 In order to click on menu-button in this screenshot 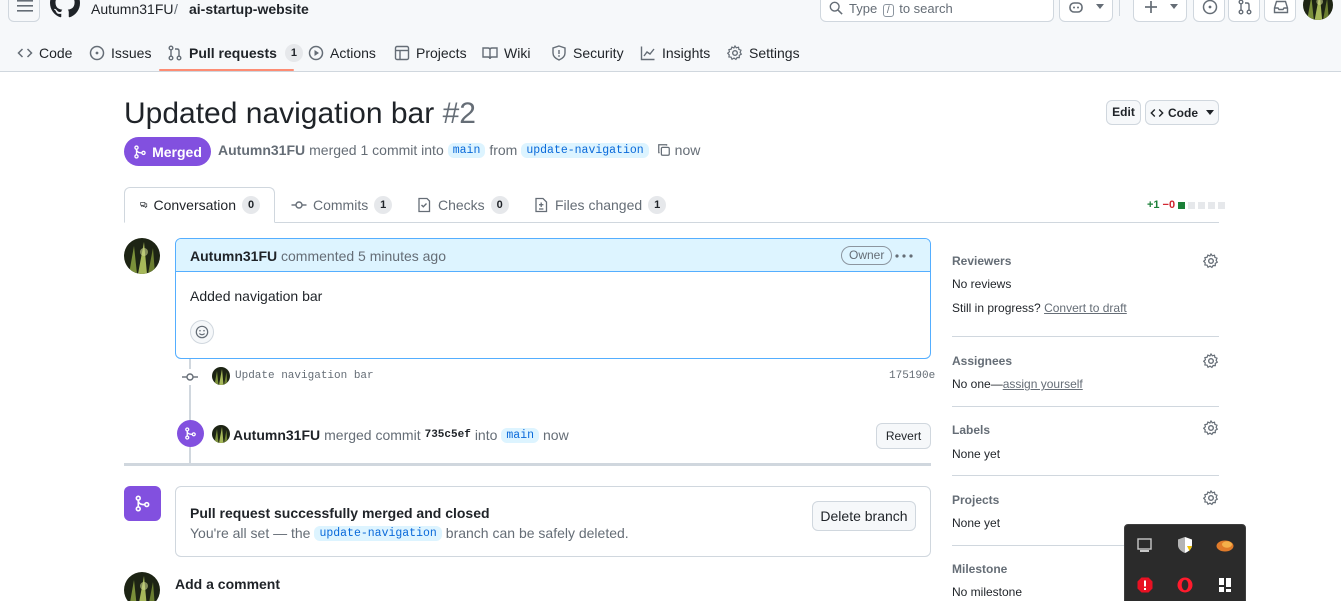, I will do `click(24, 11)`.